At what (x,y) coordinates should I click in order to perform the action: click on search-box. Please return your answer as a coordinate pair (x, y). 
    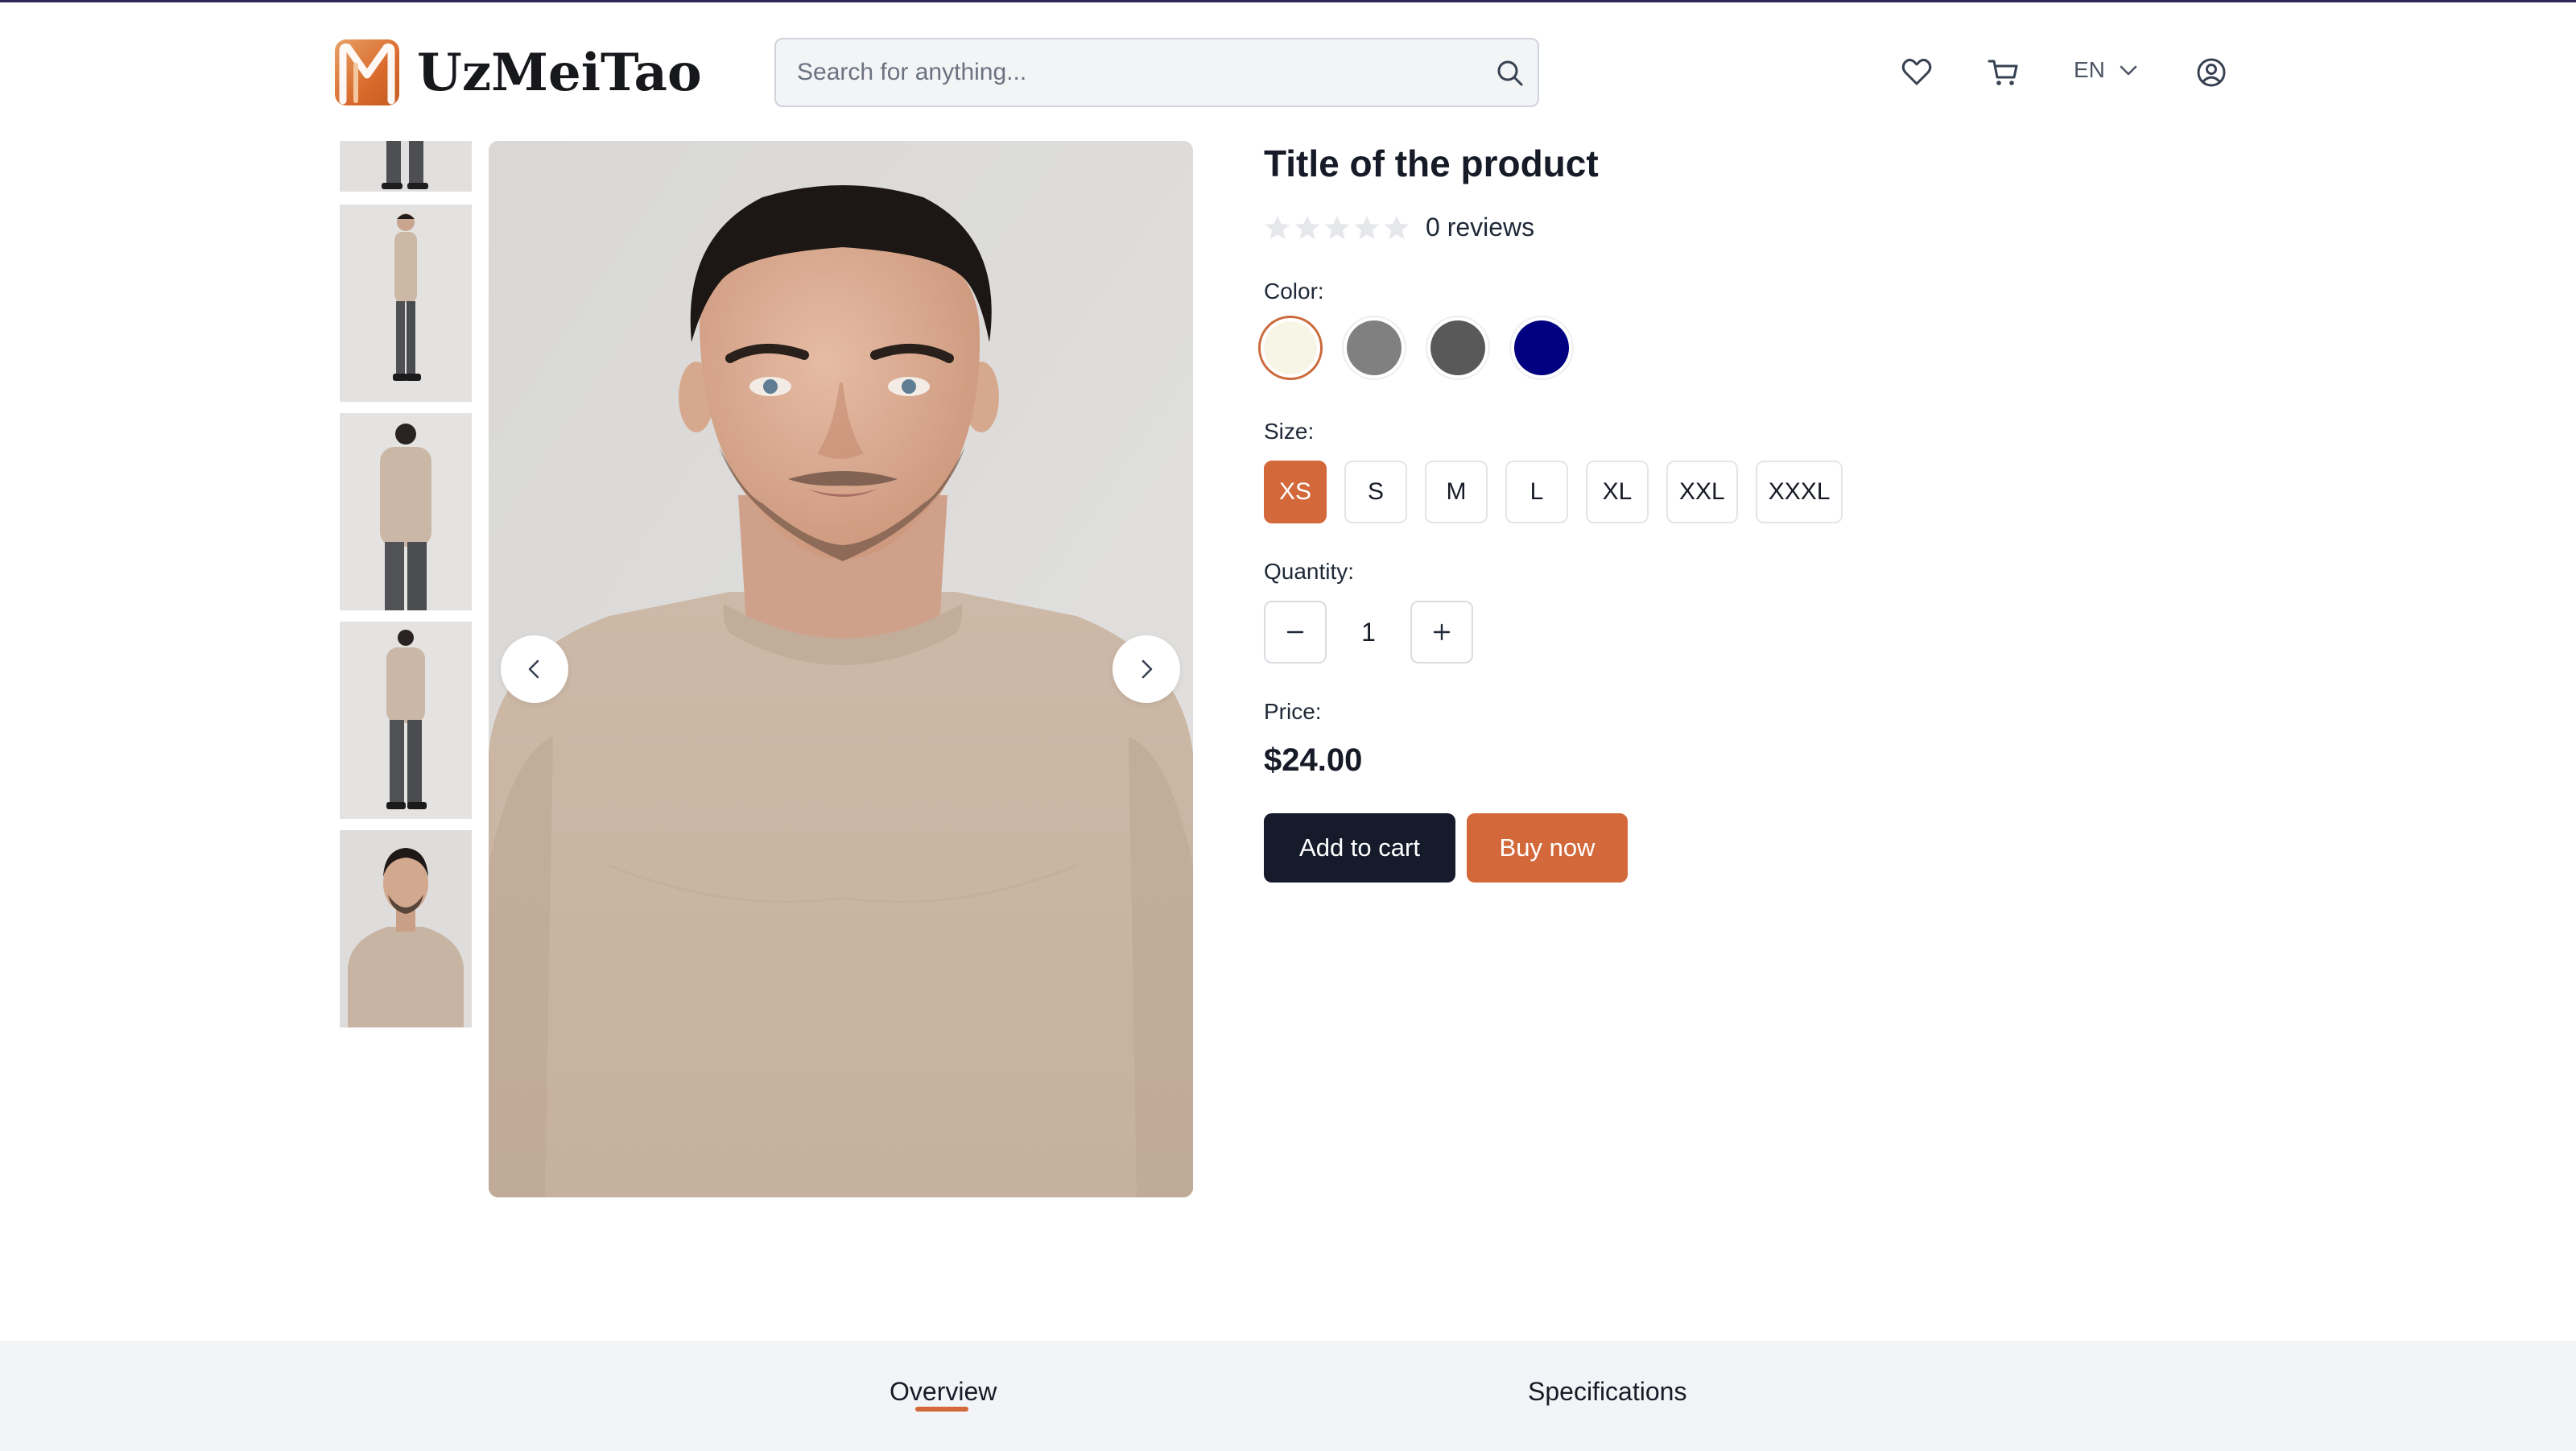
    Looking at the image, I should click on (1156, 72).